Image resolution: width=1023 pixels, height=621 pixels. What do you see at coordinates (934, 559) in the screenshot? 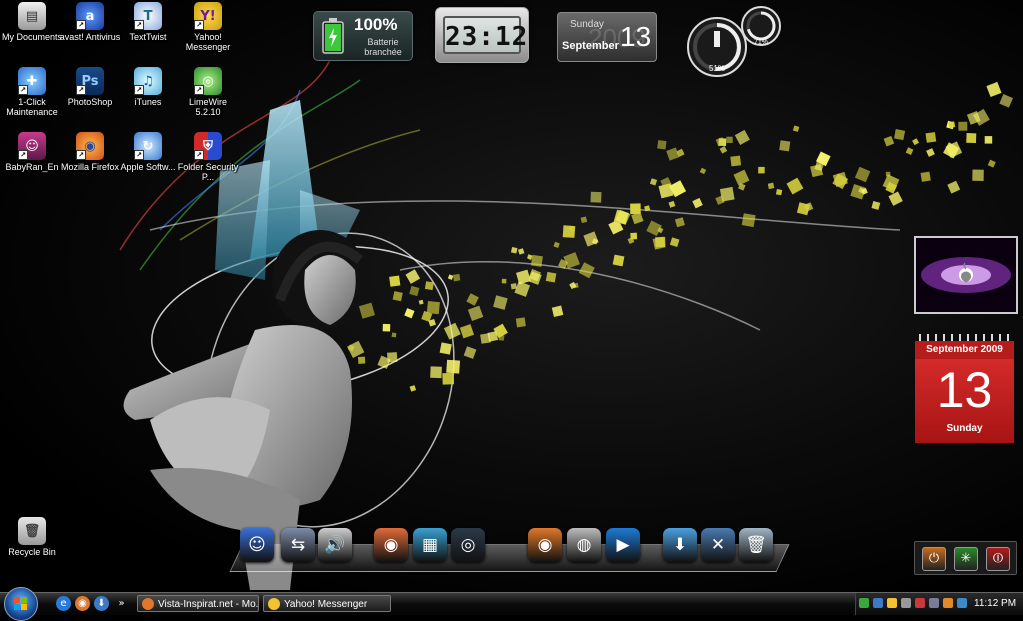
I see `power-button: ⏻` at bounding box center [934, 559].